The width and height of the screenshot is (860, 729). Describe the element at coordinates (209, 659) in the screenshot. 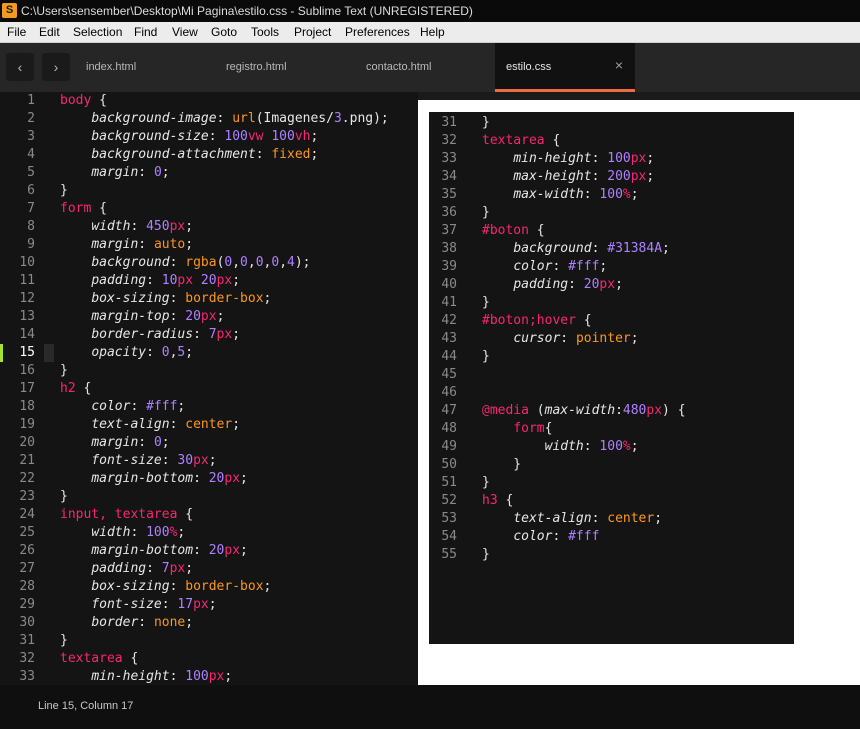

I see `code-line: 32 textarea {` at that location.